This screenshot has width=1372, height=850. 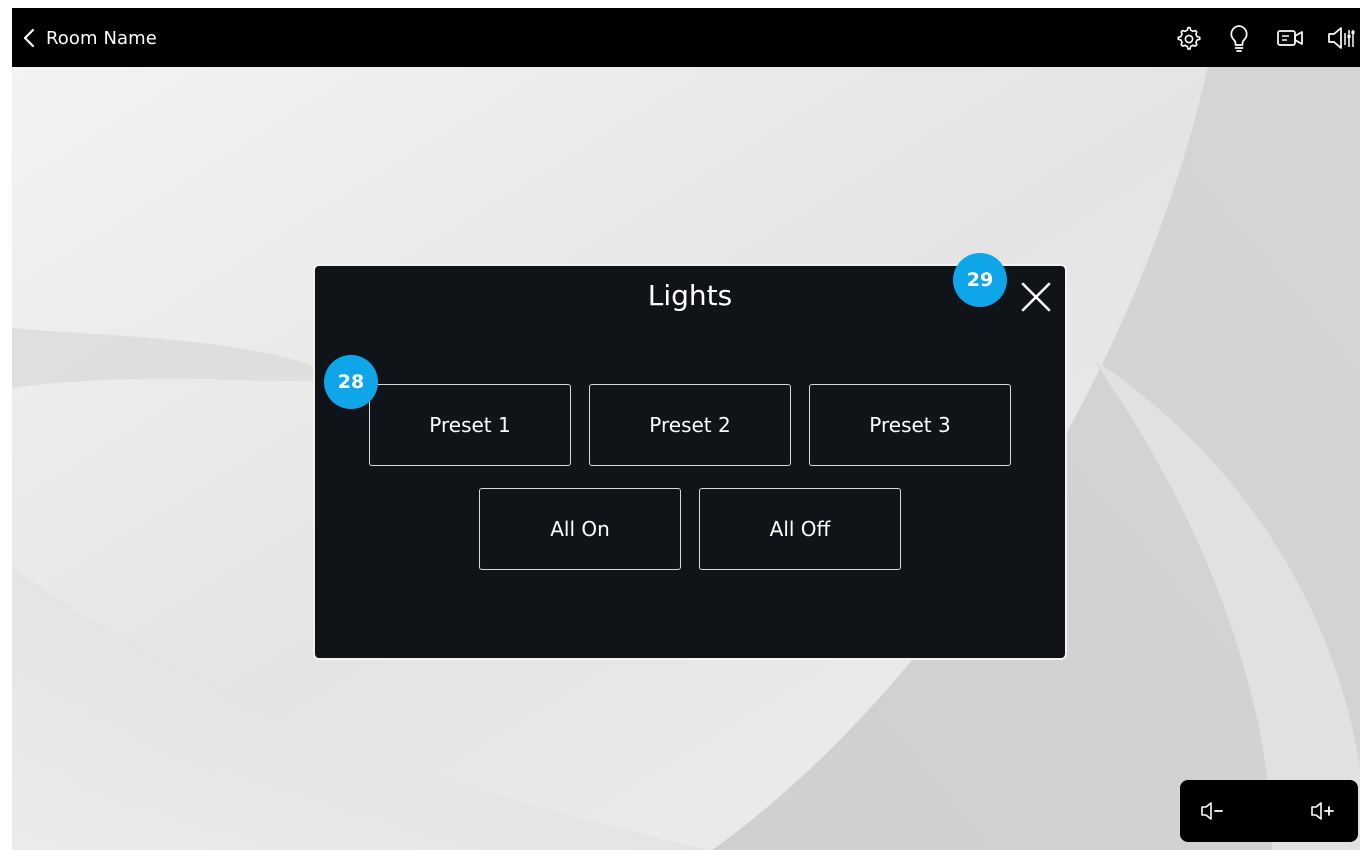 I want to click on chevron-left-icon, so click(x=29, y=38).